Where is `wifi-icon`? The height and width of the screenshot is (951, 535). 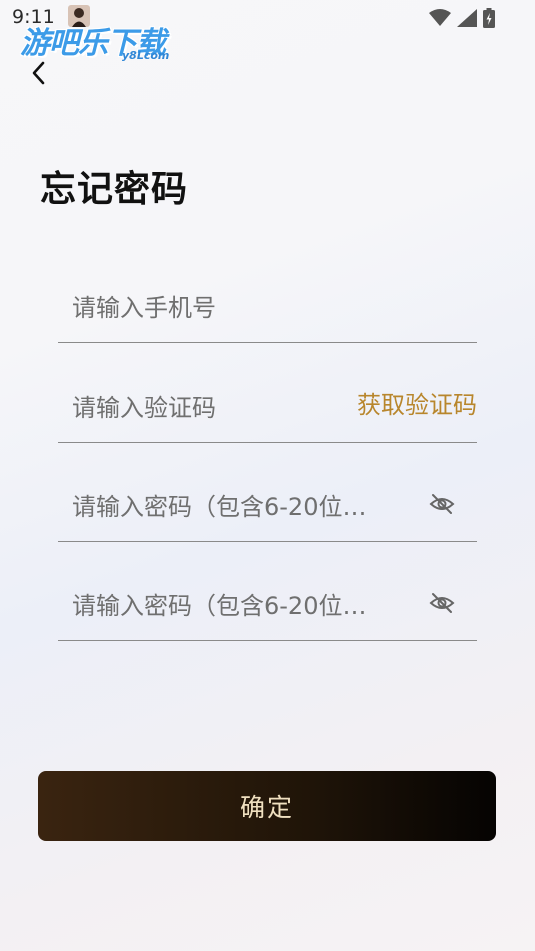
wifi-icon is located at coordinates (440, 17).